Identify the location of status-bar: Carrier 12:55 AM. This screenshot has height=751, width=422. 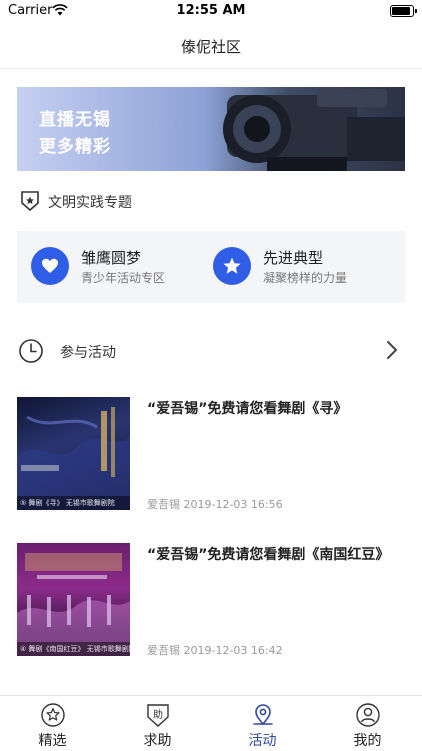
(211, 11).